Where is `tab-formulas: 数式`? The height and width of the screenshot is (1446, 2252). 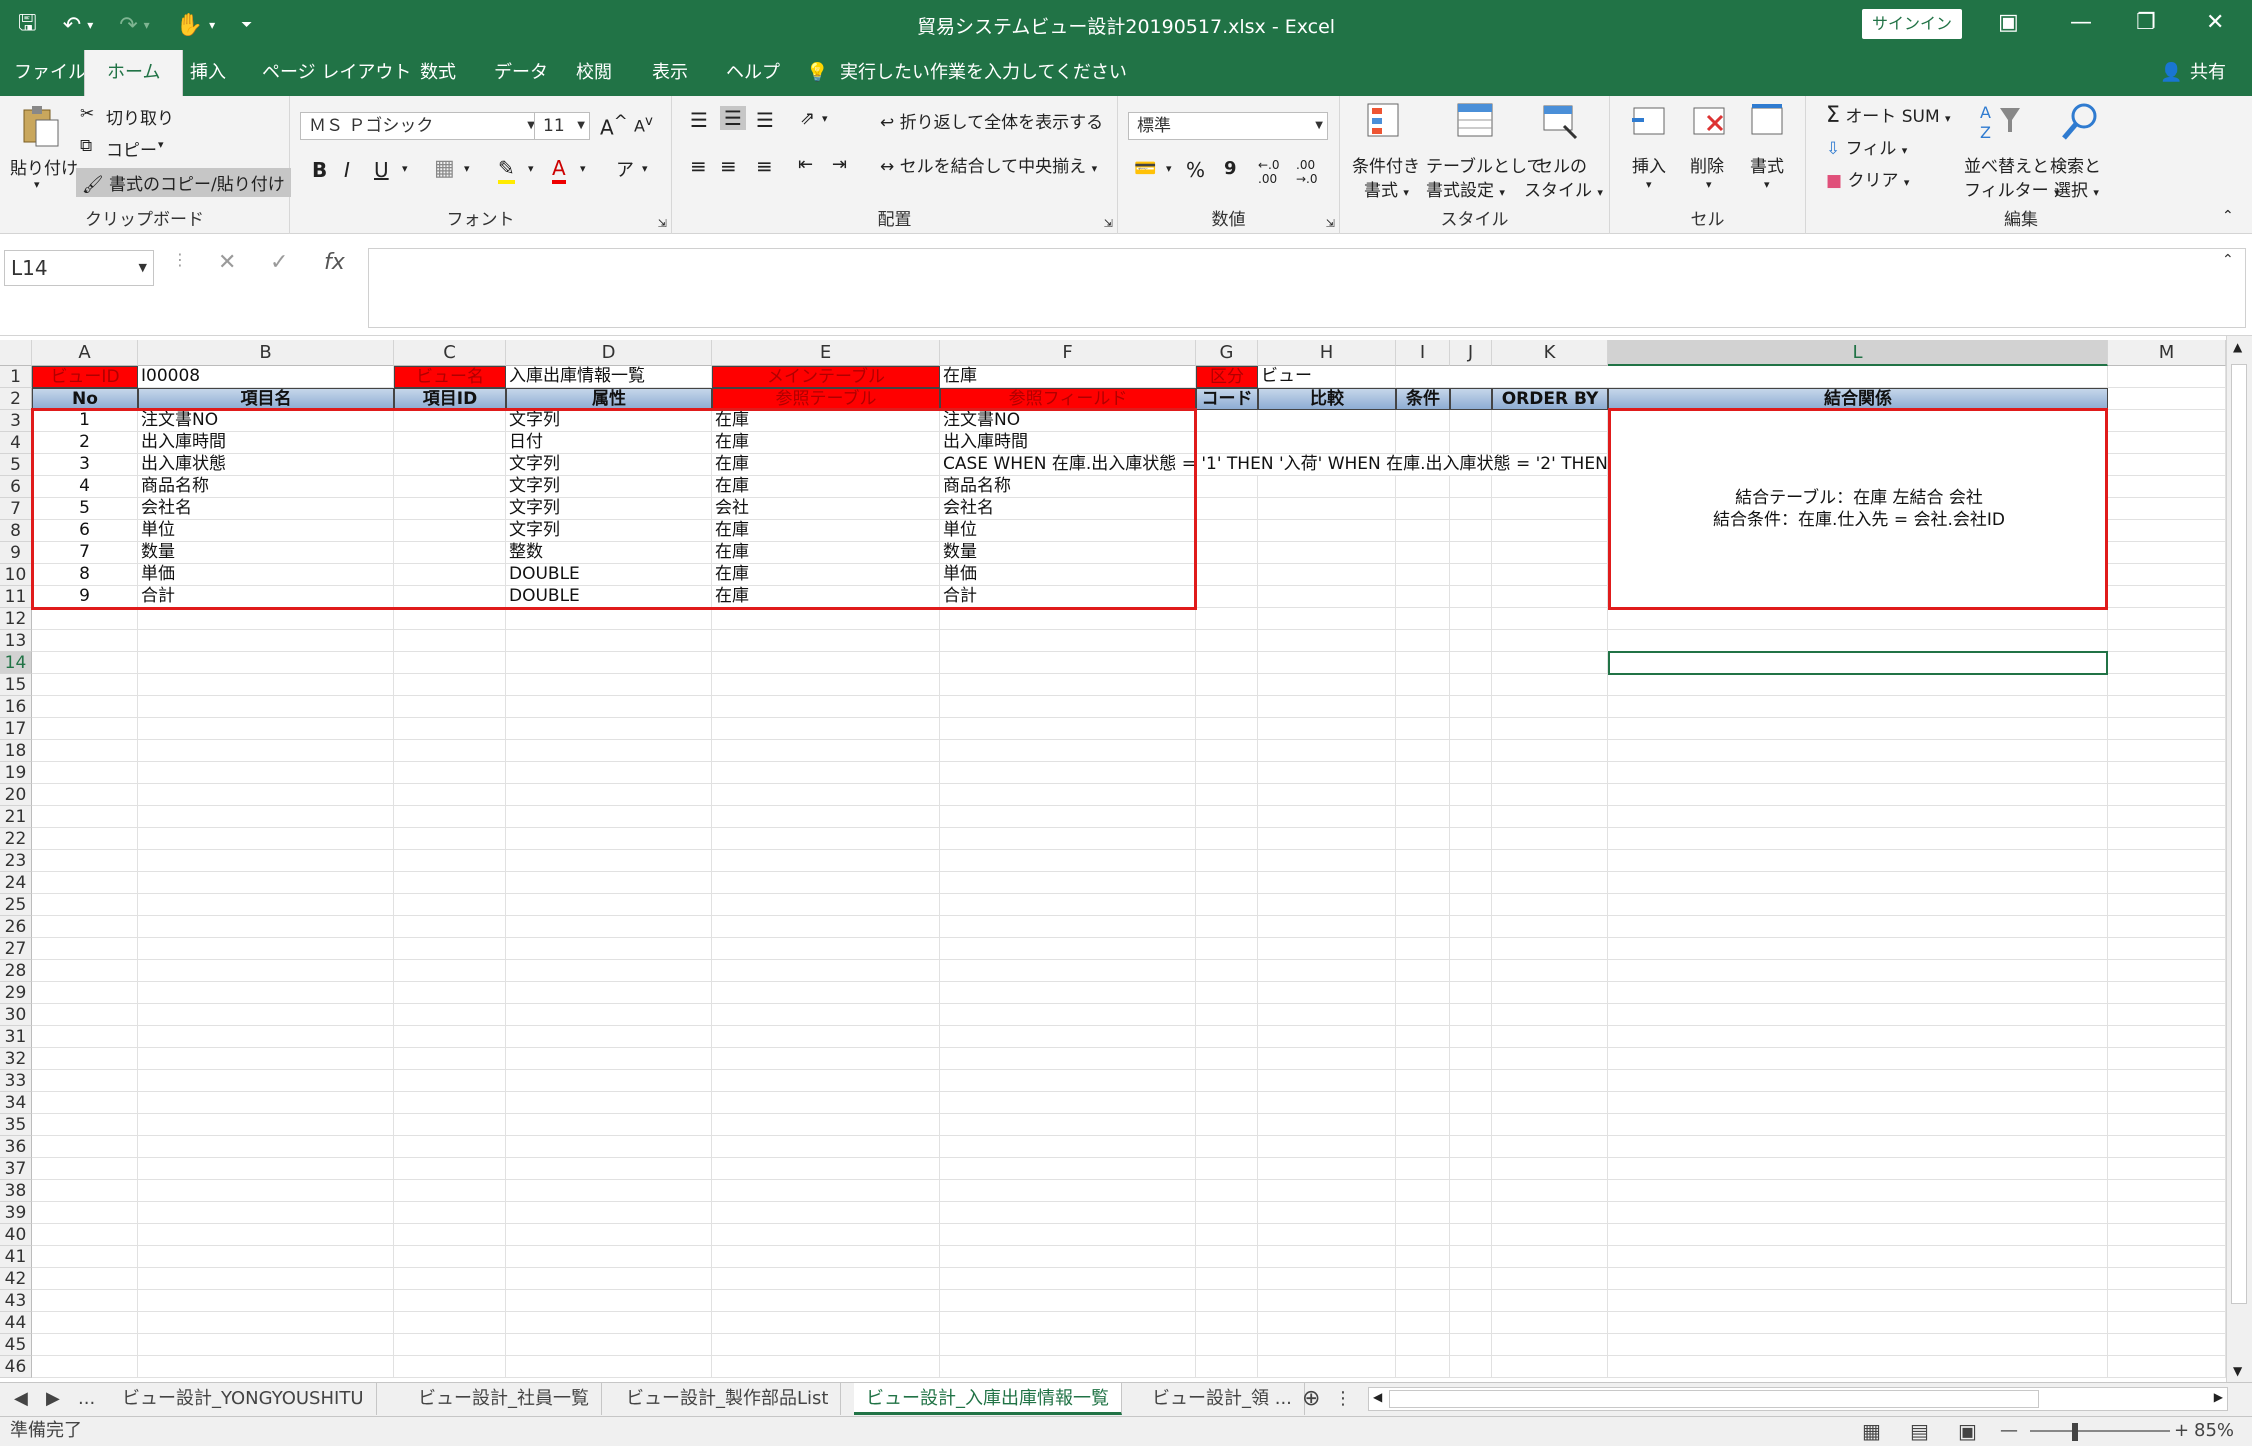 tab-formulas: 数式 is located at coordinates (438, 73).